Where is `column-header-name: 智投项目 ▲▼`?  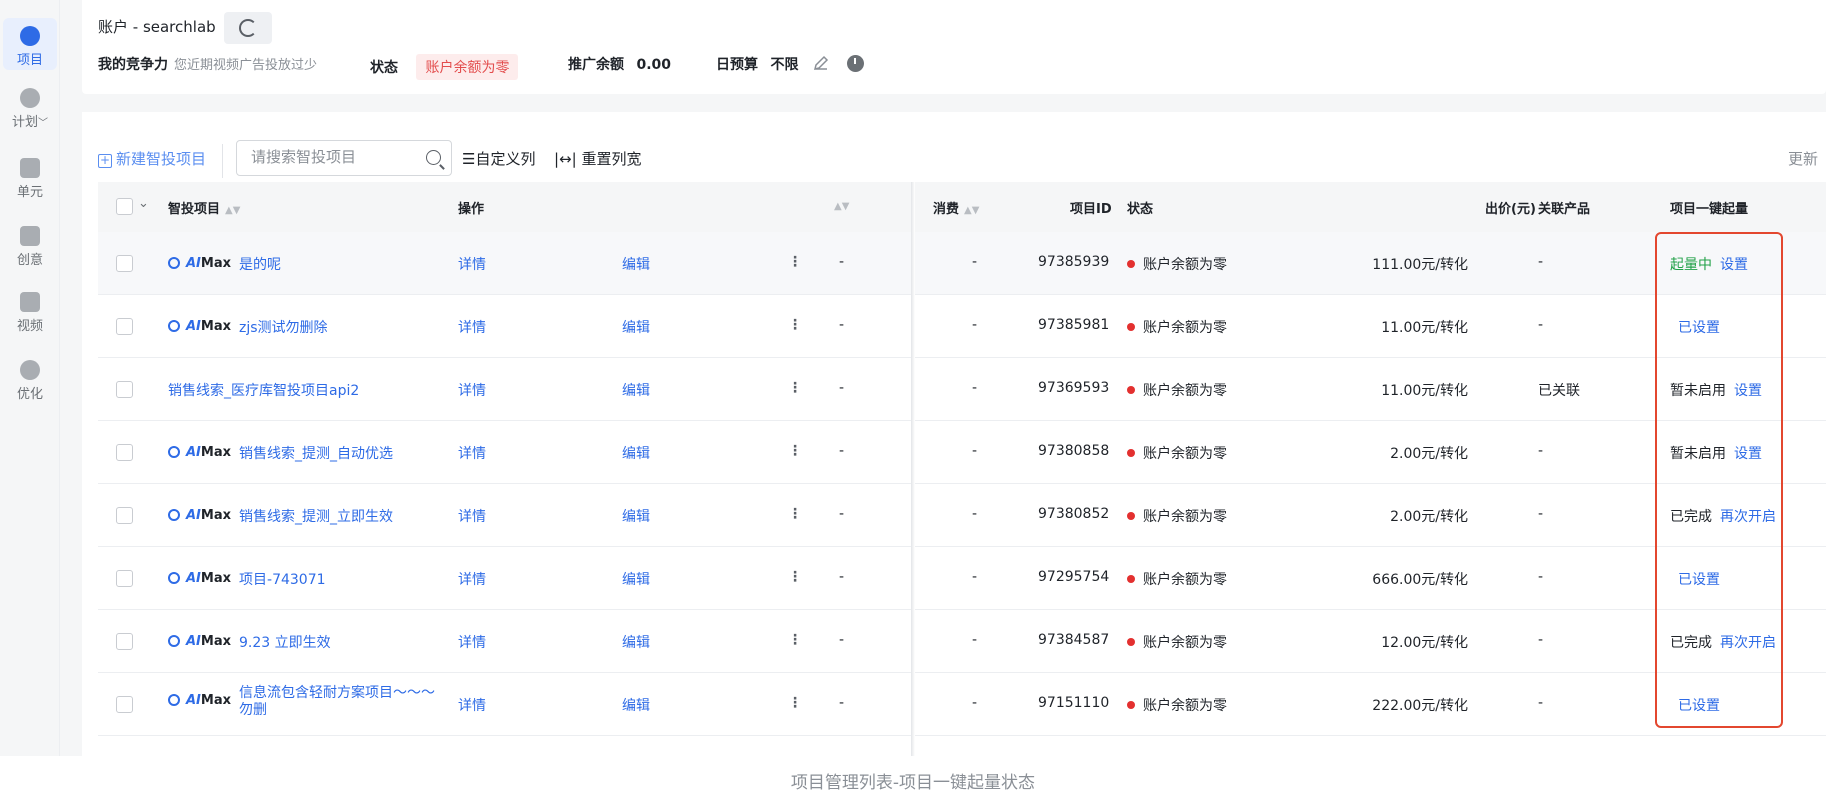 column-header-name: 智投项目 ▲▼ is located at coordinates (204, 207).